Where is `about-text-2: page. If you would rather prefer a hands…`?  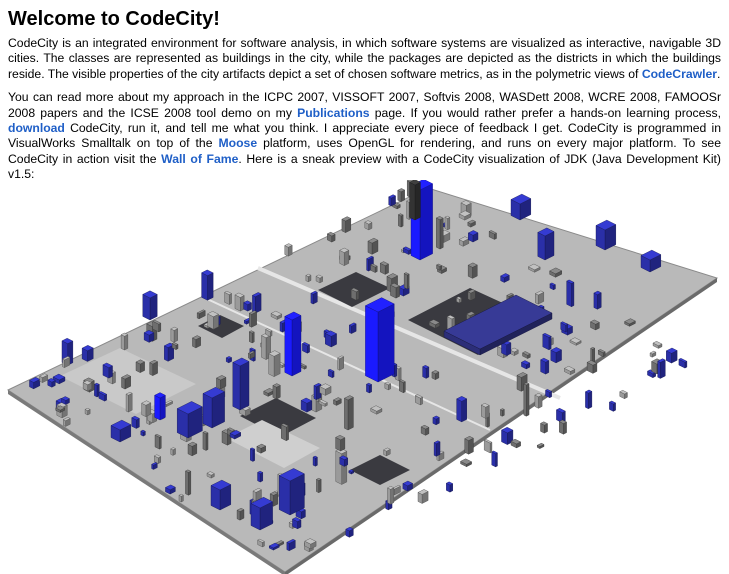 about-text-2: page. If you would rather prefer a hands… is located at coordinates (545, 112).